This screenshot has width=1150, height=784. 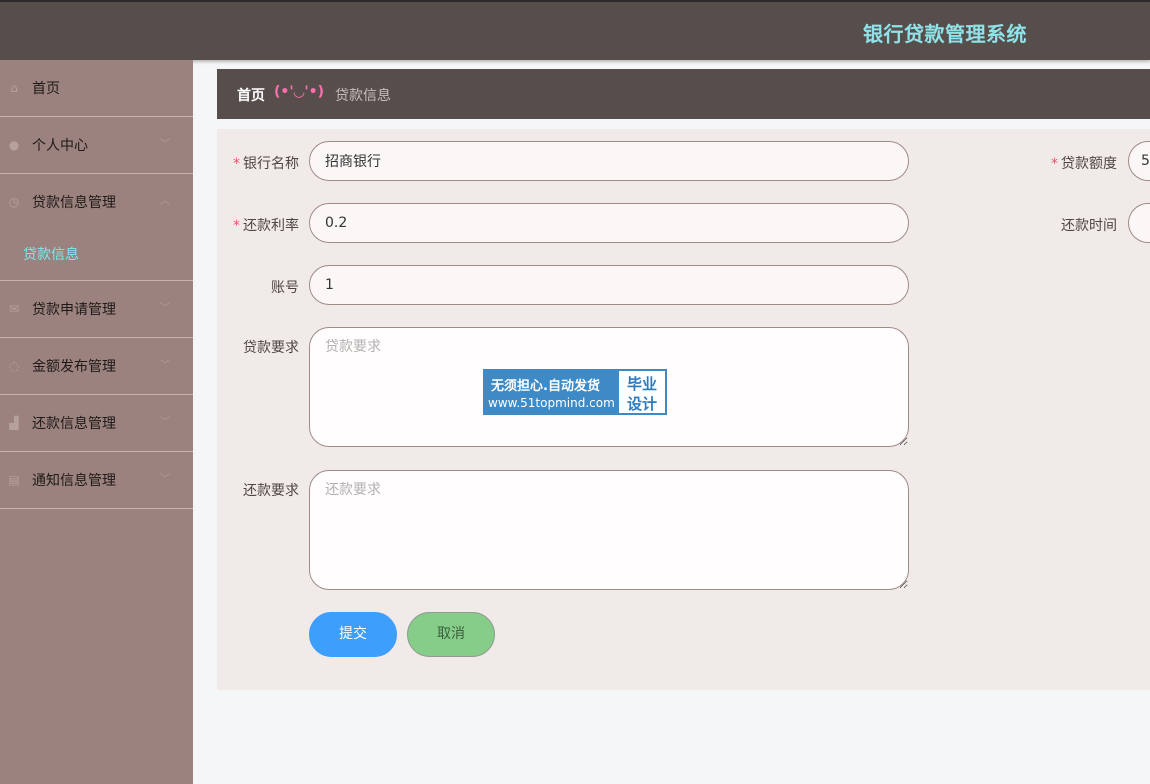 What do you see at coordinates (575, 30) in the screenshot?
I see `top-bar: 银行贷款管理系统` at bounding box center [575, 30].